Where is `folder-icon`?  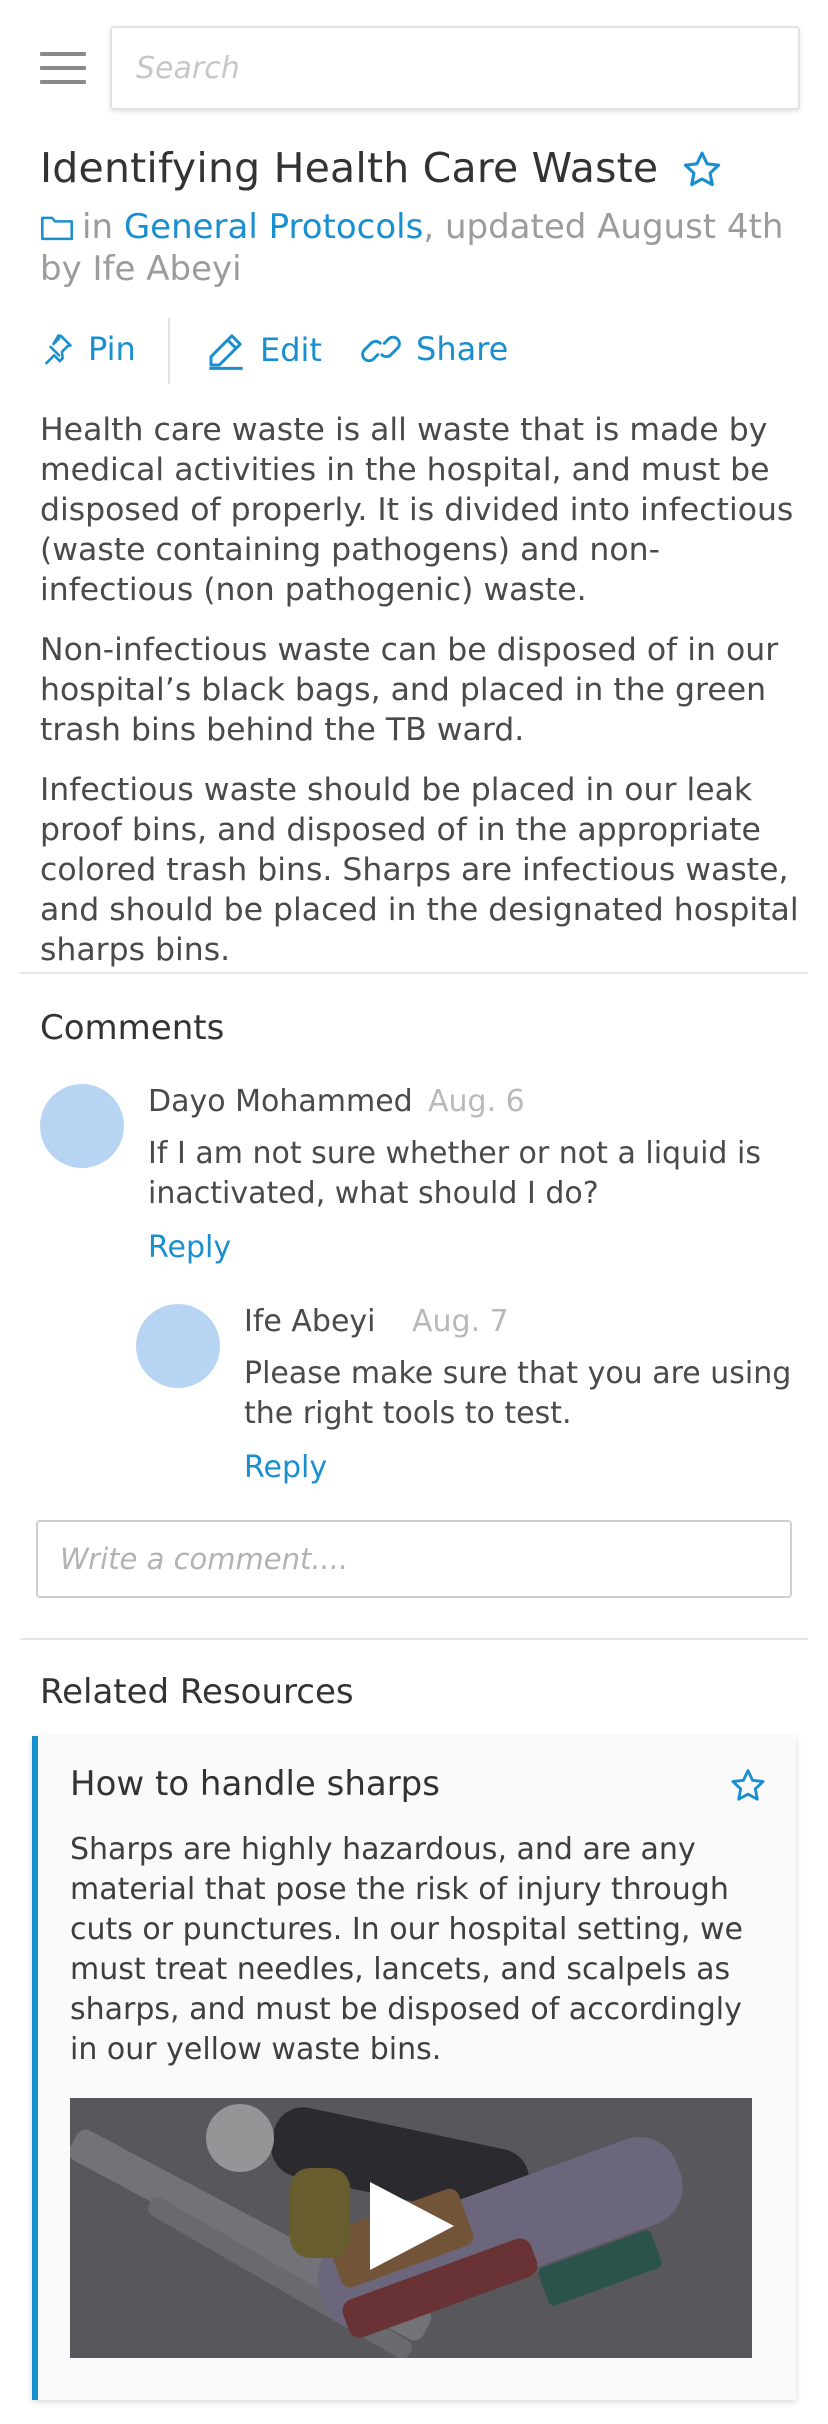 folder-icon is located at coordinates (57, 228).